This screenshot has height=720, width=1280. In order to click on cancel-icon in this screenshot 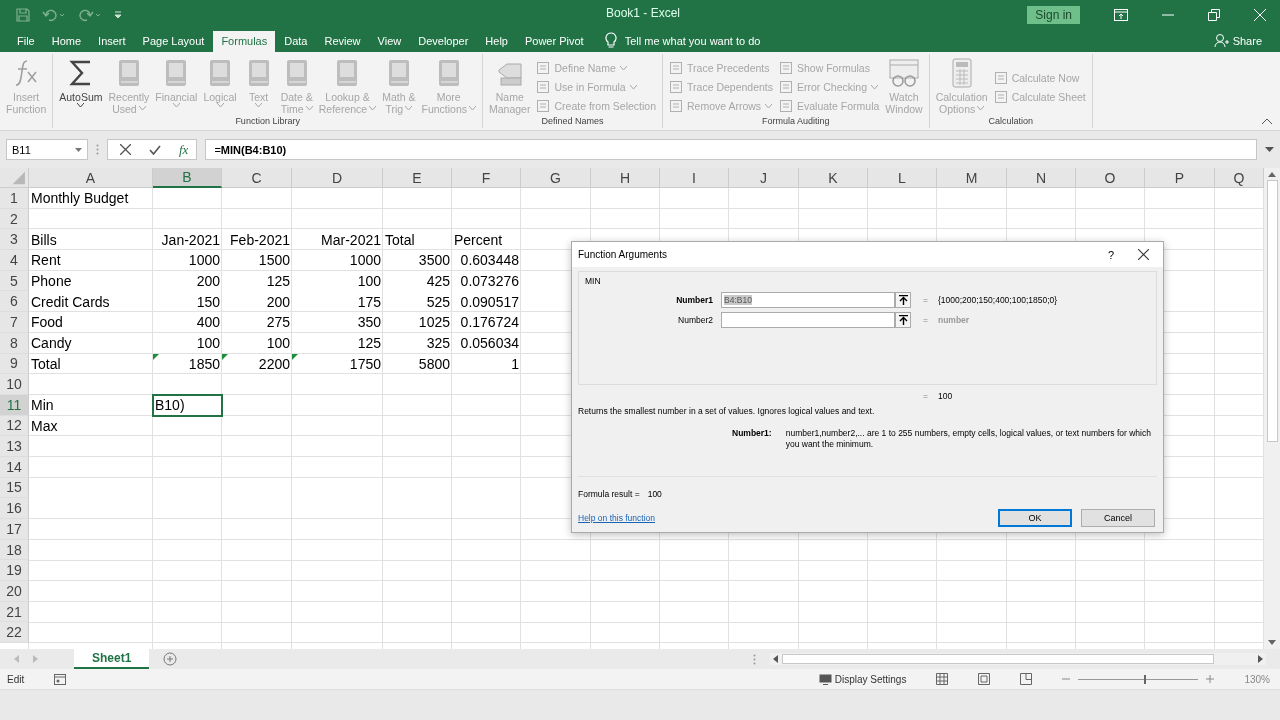, I will do `click(125, 149)`.